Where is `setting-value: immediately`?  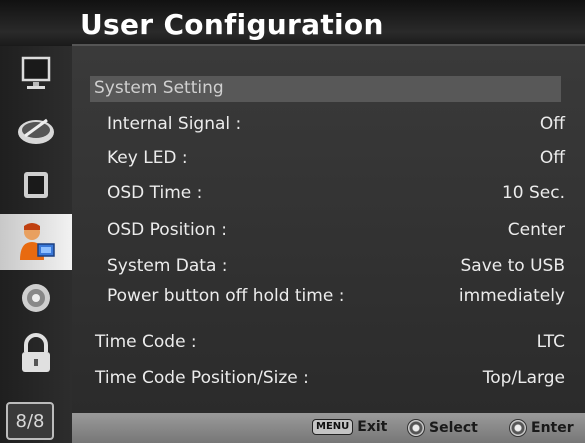
setting-value: immediately is located at coordinates (511, 296).